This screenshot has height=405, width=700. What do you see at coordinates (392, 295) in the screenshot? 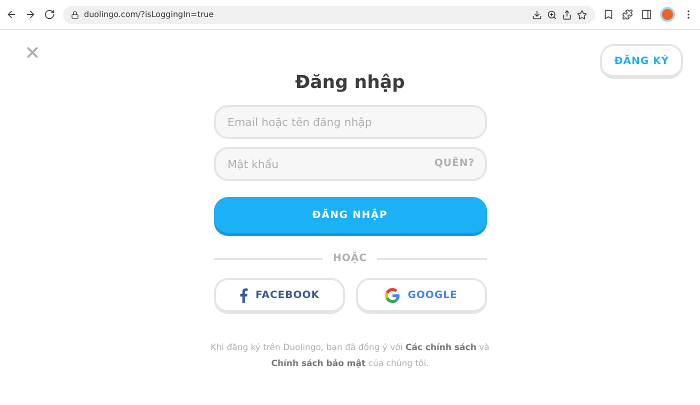
I see `google-icon` at bounding box center [392, 295].